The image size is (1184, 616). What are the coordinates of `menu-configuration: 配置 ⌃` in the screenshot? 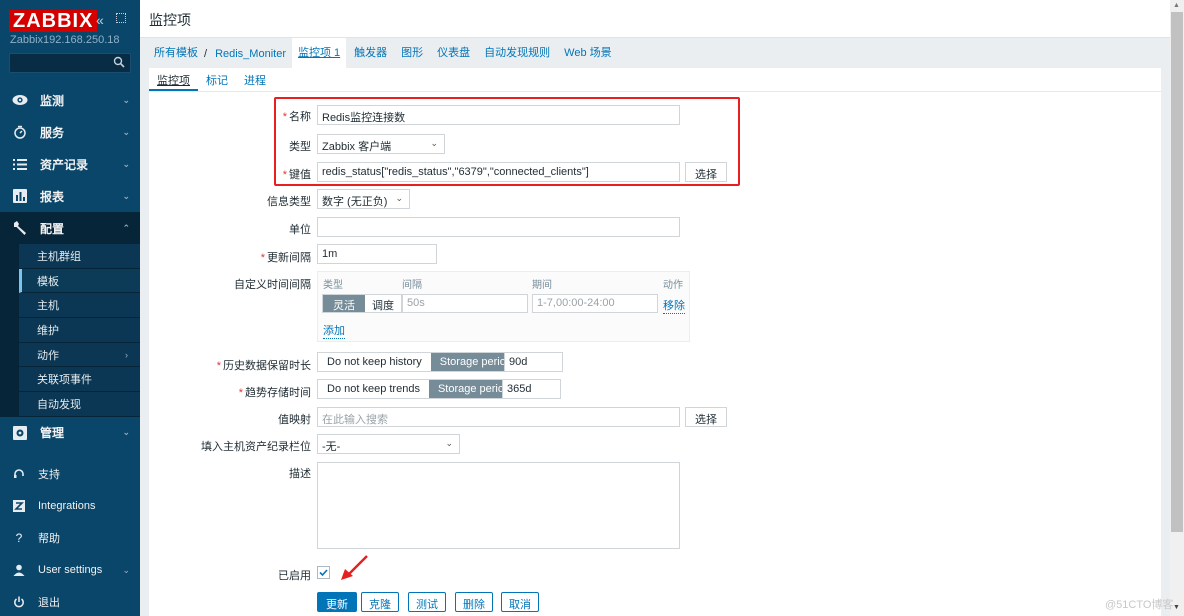 It's located at (70, 228).